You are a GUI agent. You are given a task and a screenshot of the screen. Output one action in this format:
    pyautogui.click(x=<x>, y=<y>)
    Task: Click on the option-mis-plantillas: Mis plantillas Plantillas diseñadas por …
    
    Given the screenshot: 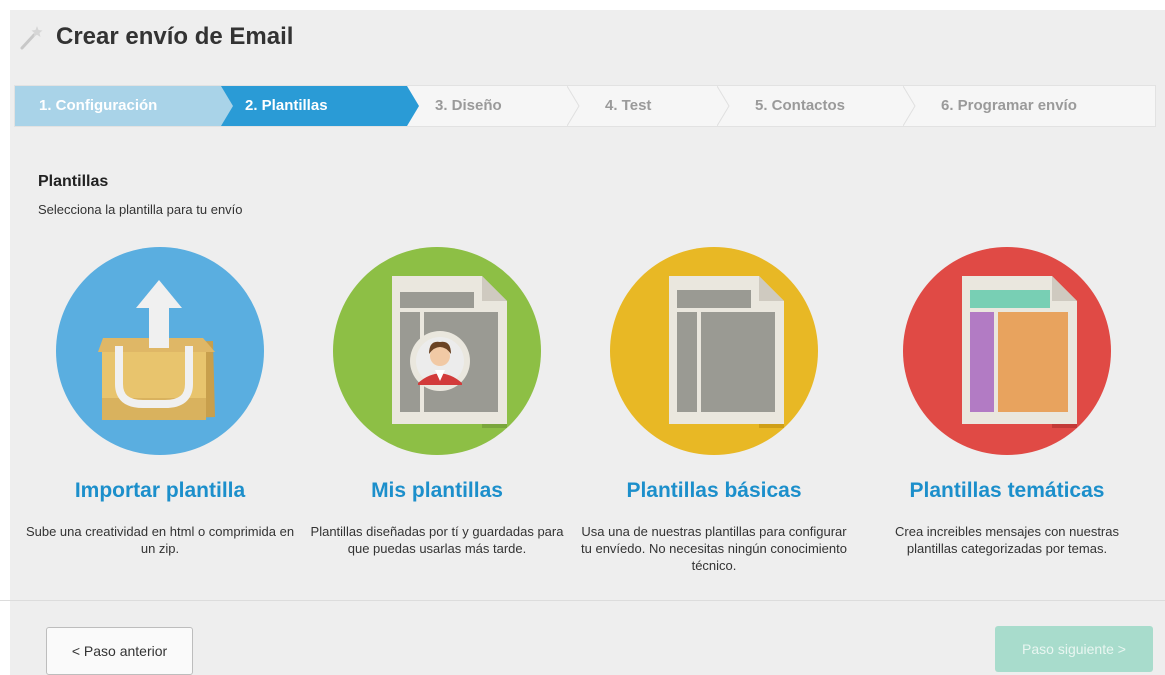 What is the action you would take?
    pyautogui.click(x=437, y=401)
    